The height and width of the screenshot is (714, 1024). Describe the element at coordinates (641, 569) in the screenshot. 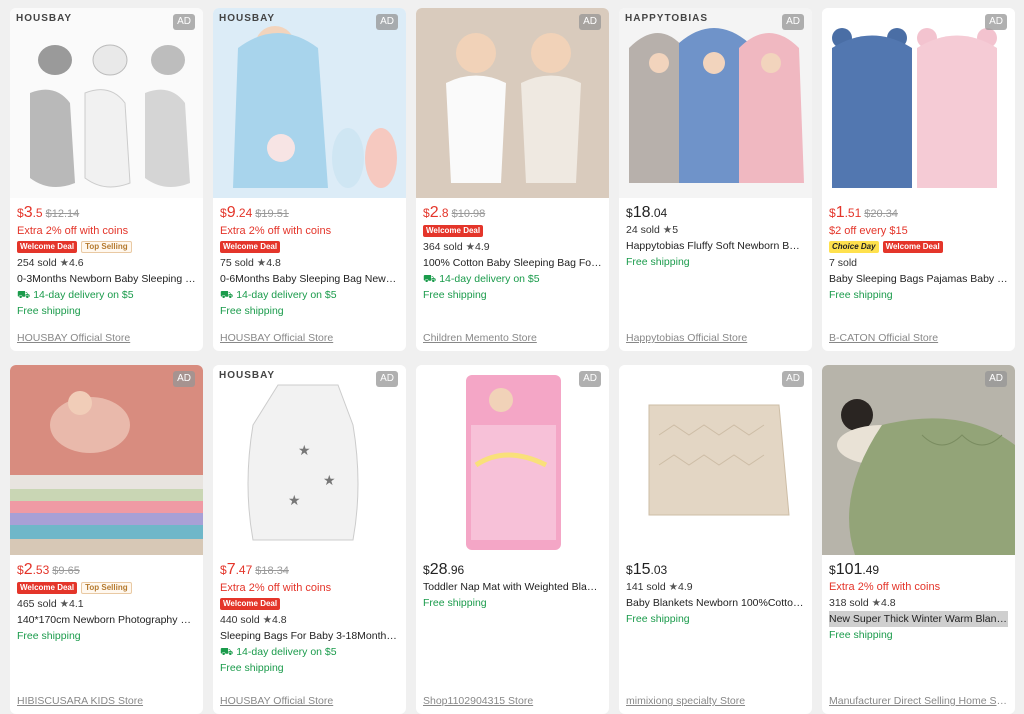

I see `price-integer: 15` at that location.